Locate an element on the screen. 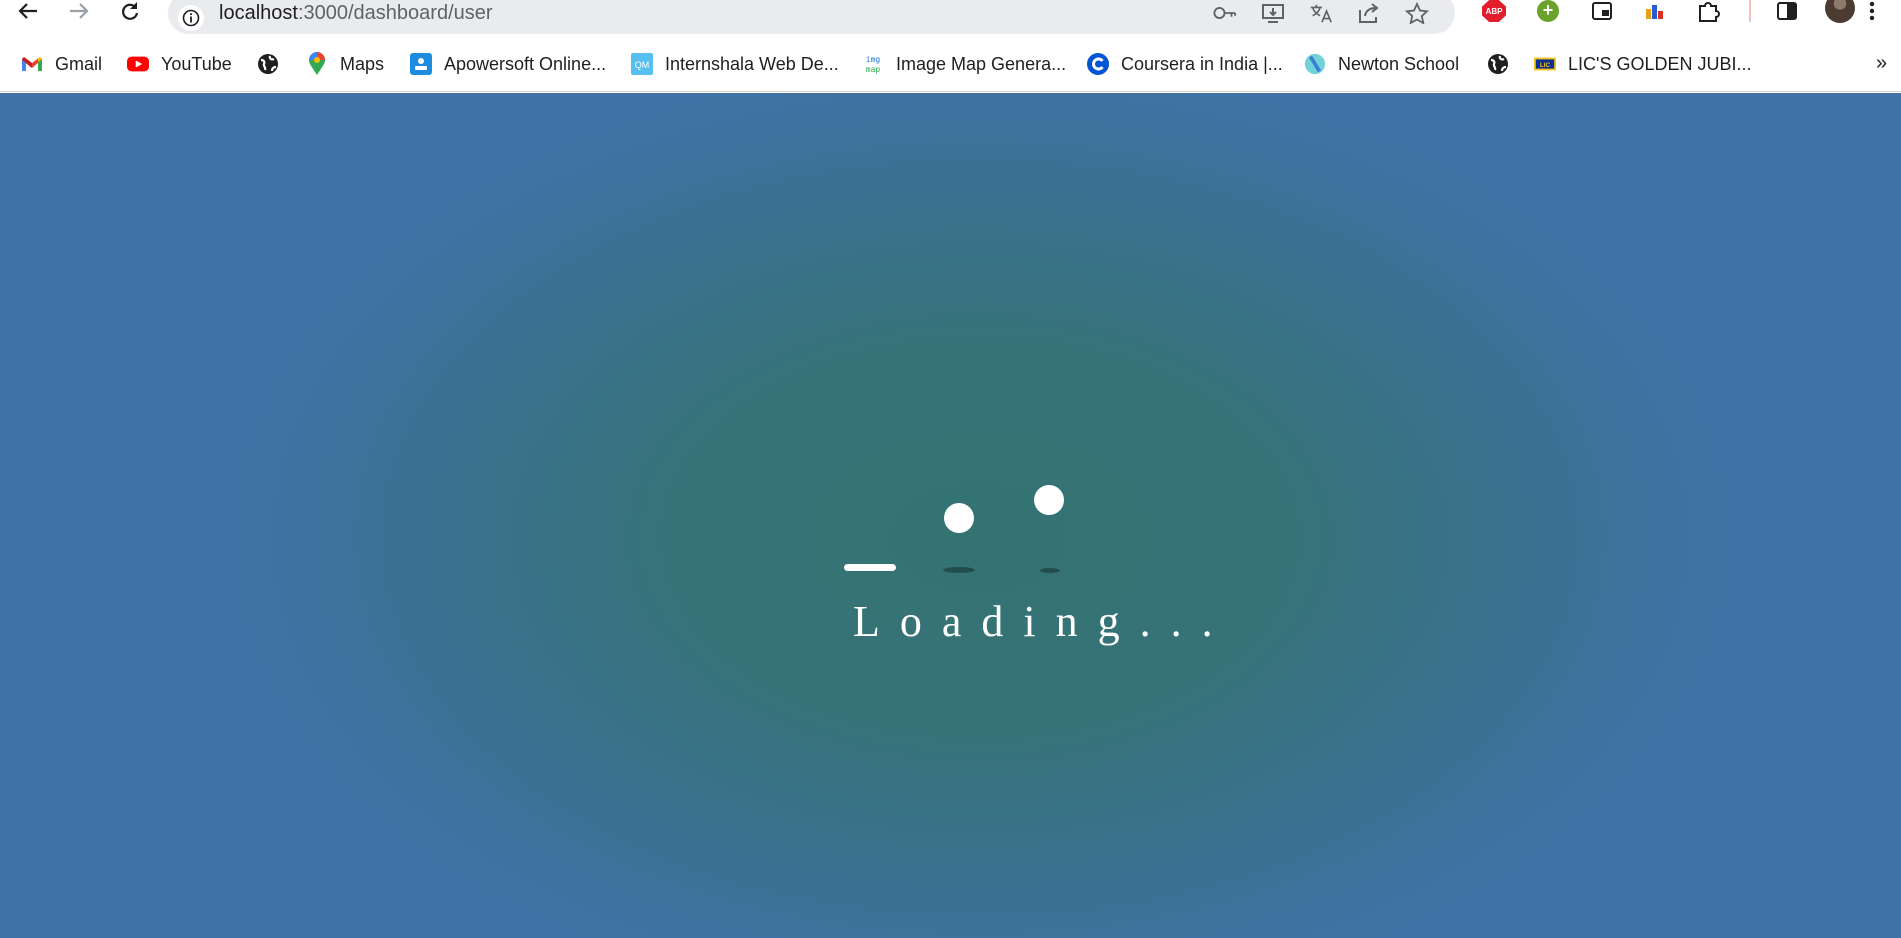  bookmark-newton-school: Newton School is located at coordinates (1381, 64).